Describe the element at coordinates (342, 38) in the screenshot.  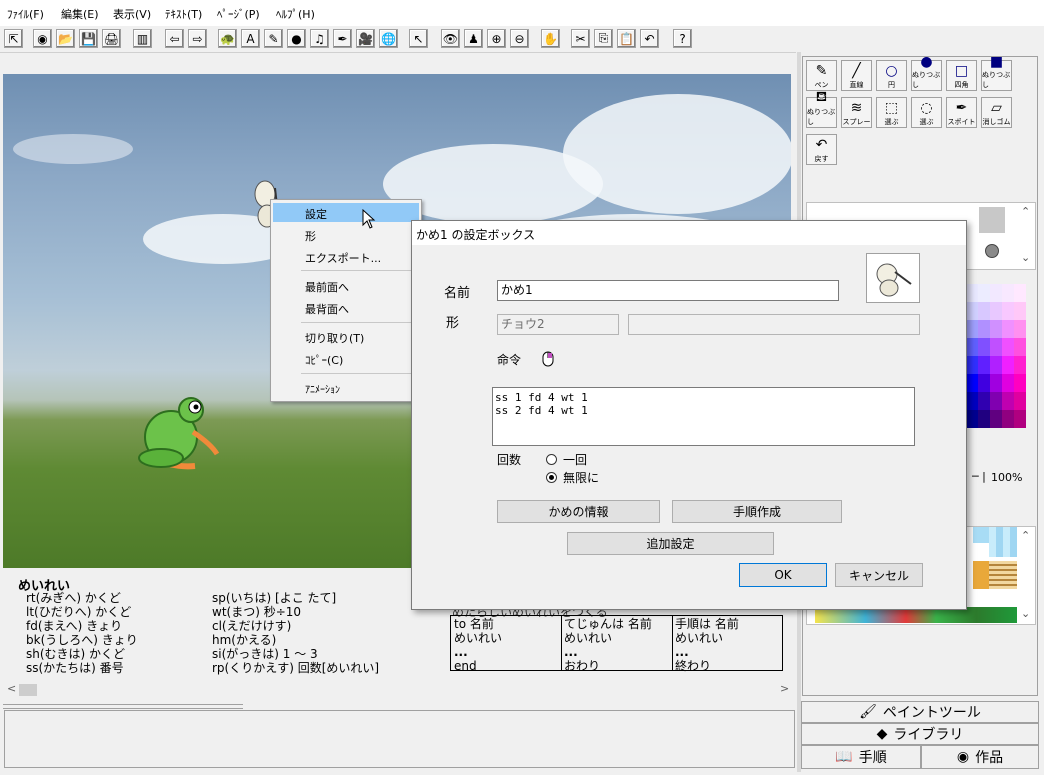
I see `pen-icon: ✒` at that location.